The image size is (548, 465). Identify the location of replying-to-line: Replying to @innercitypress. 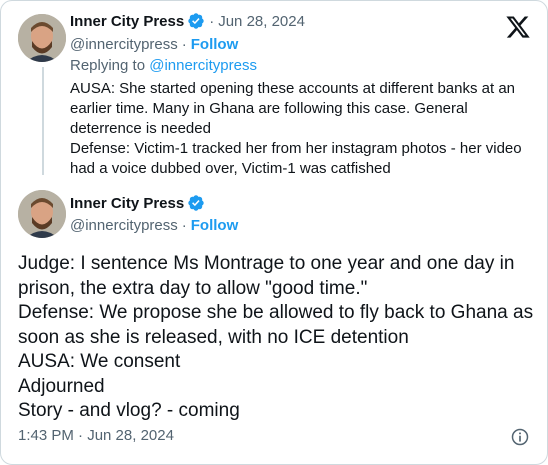
(163, 65).